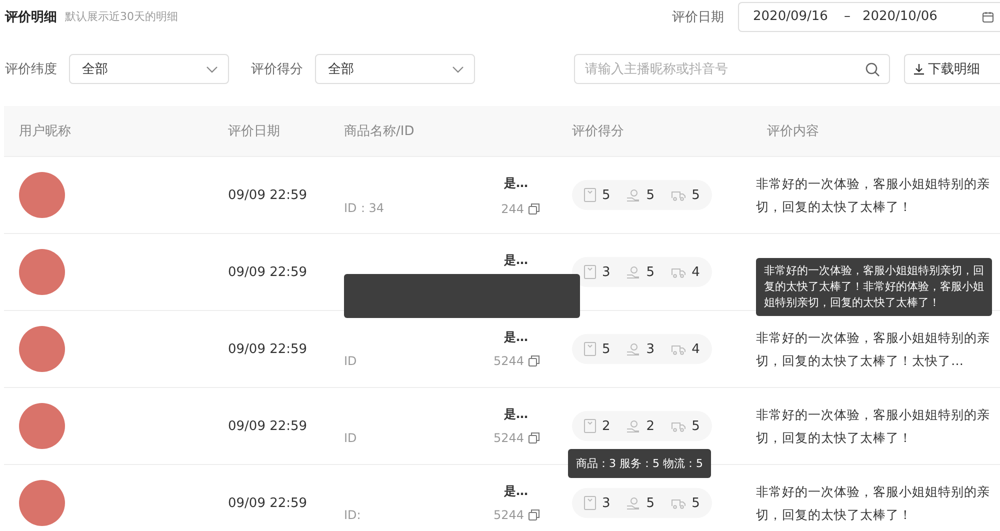 This screenshot has width=1000, height=531. What do you see at coordinates (988, 16) in the screenshot?
I see `calendar-icon` at bounding box center [988, 16].